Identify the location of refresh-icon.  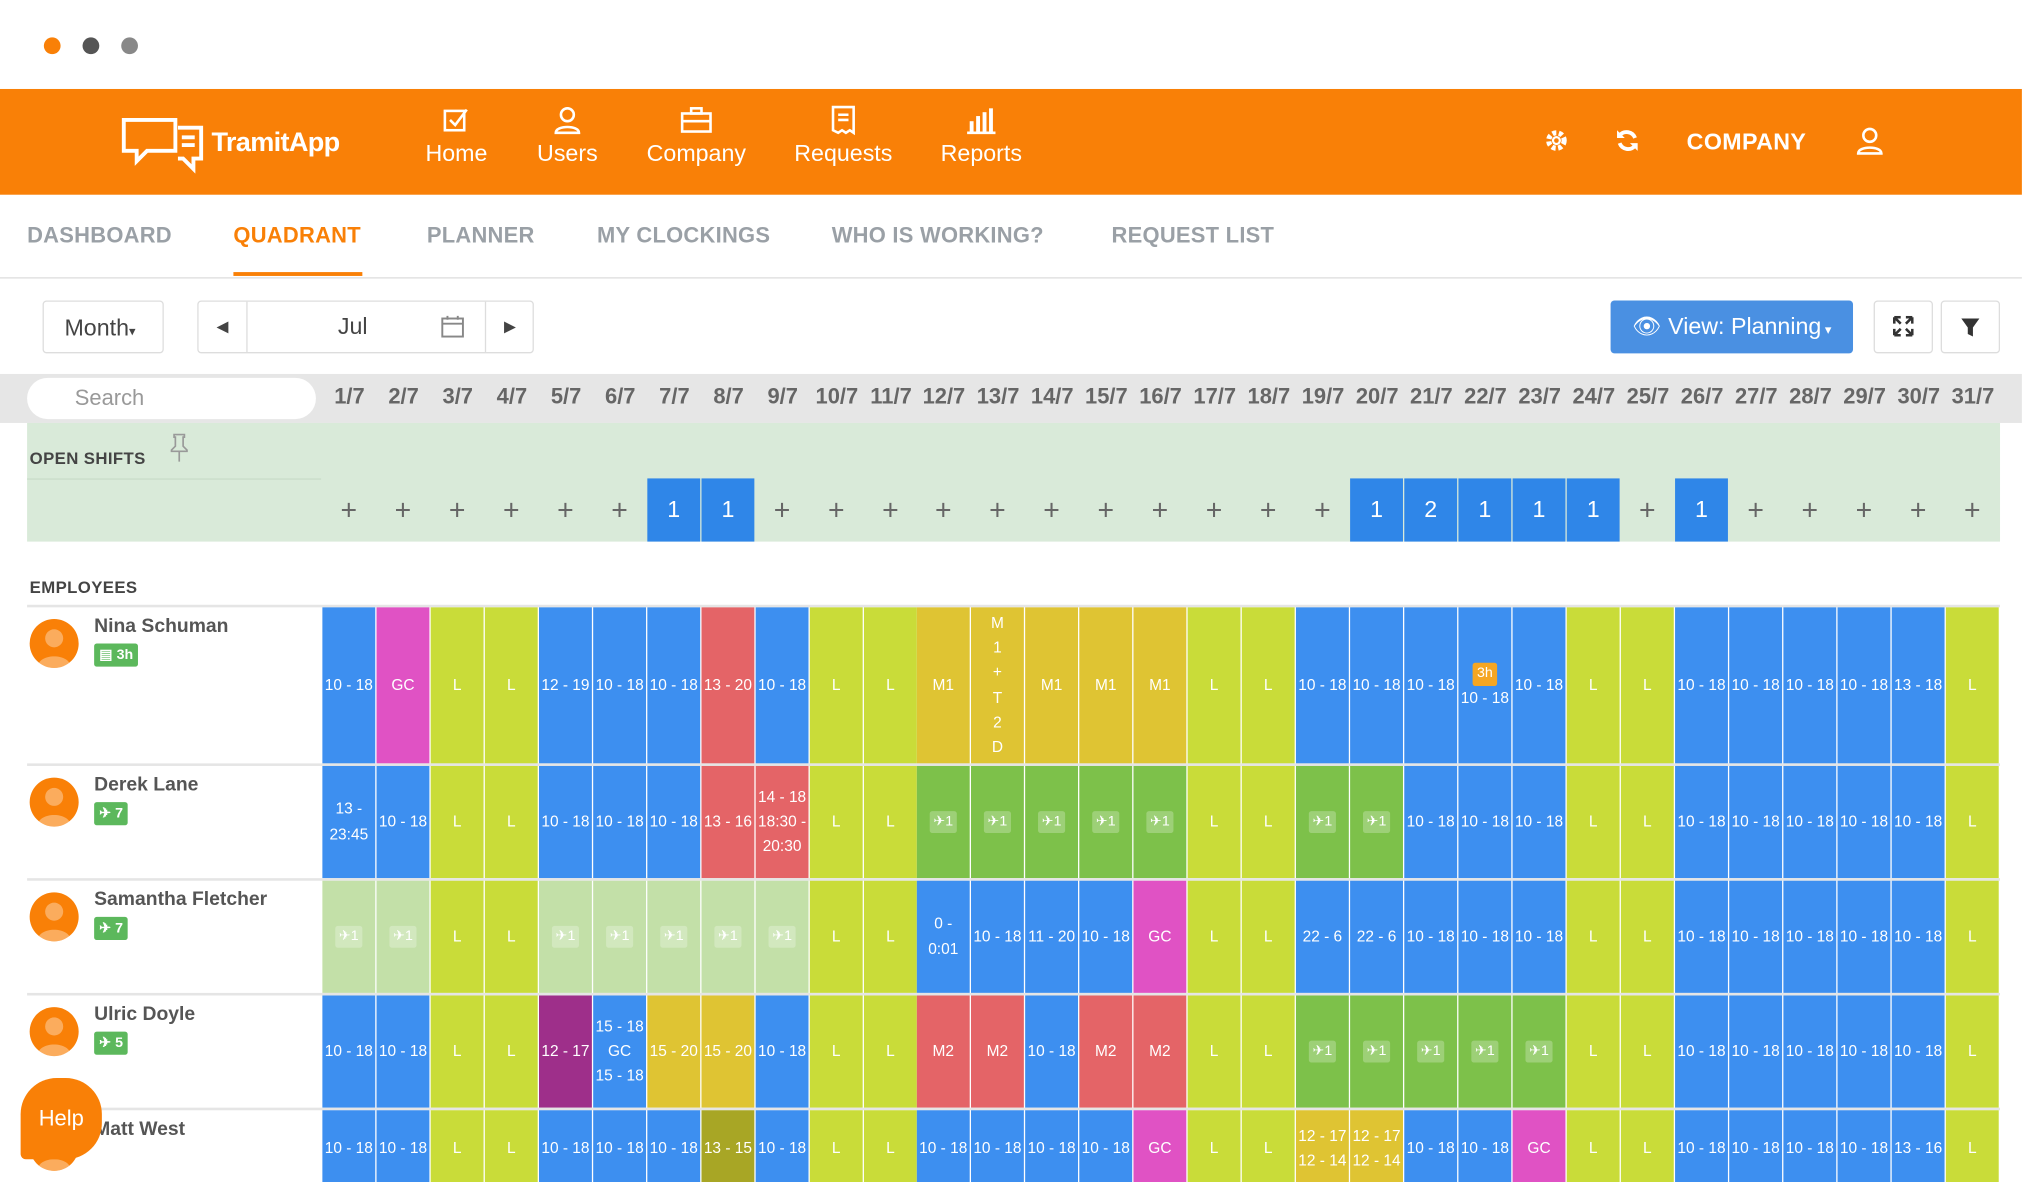
(1627, 144).